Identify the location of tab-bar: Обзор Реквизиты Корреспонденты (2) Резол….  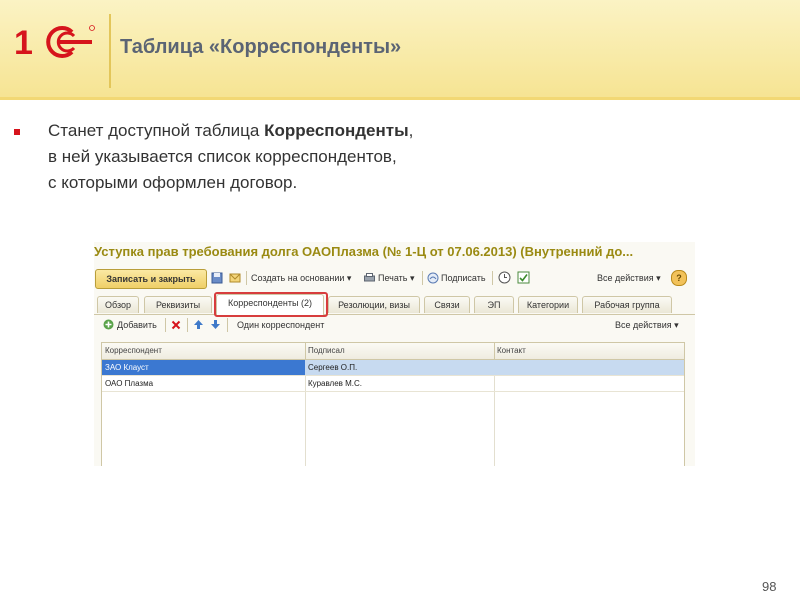
(394, 304).